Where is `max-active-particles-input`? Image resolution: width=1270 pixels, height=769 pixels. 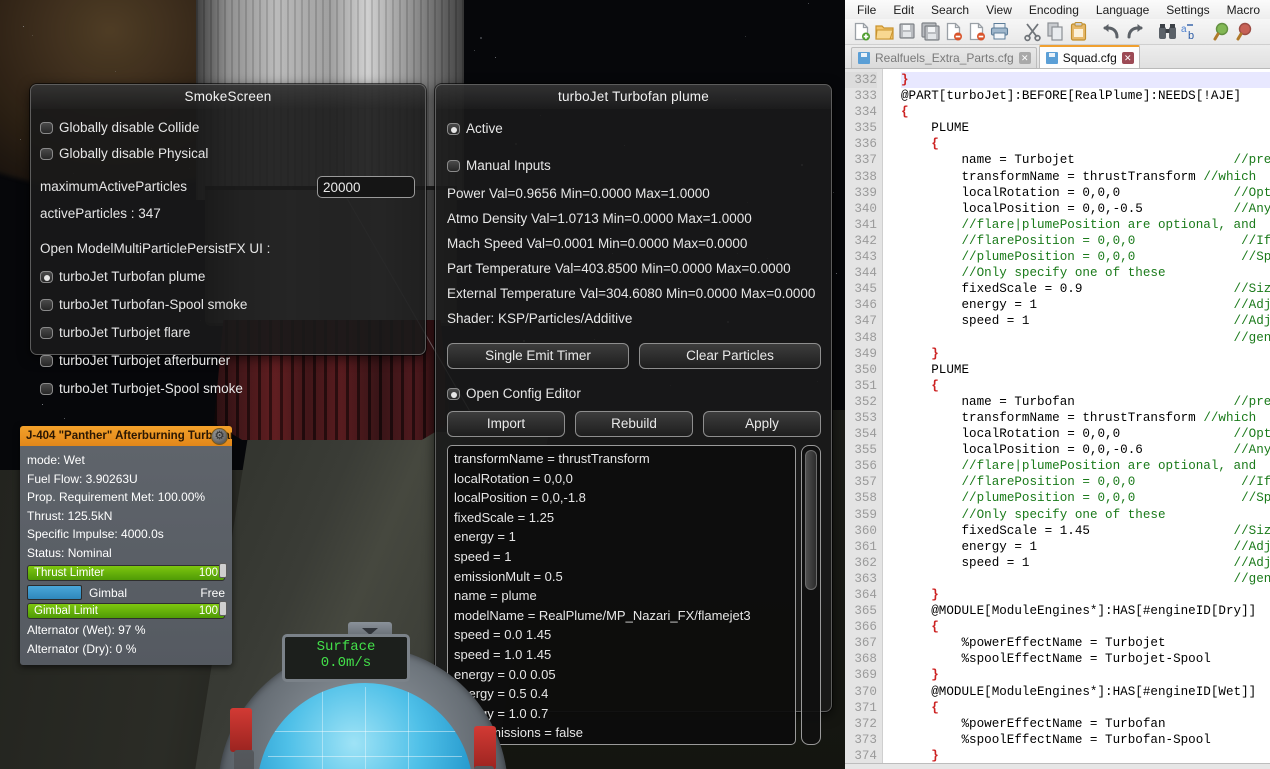 max-active-particles-input is located at coordinates (366, 187).